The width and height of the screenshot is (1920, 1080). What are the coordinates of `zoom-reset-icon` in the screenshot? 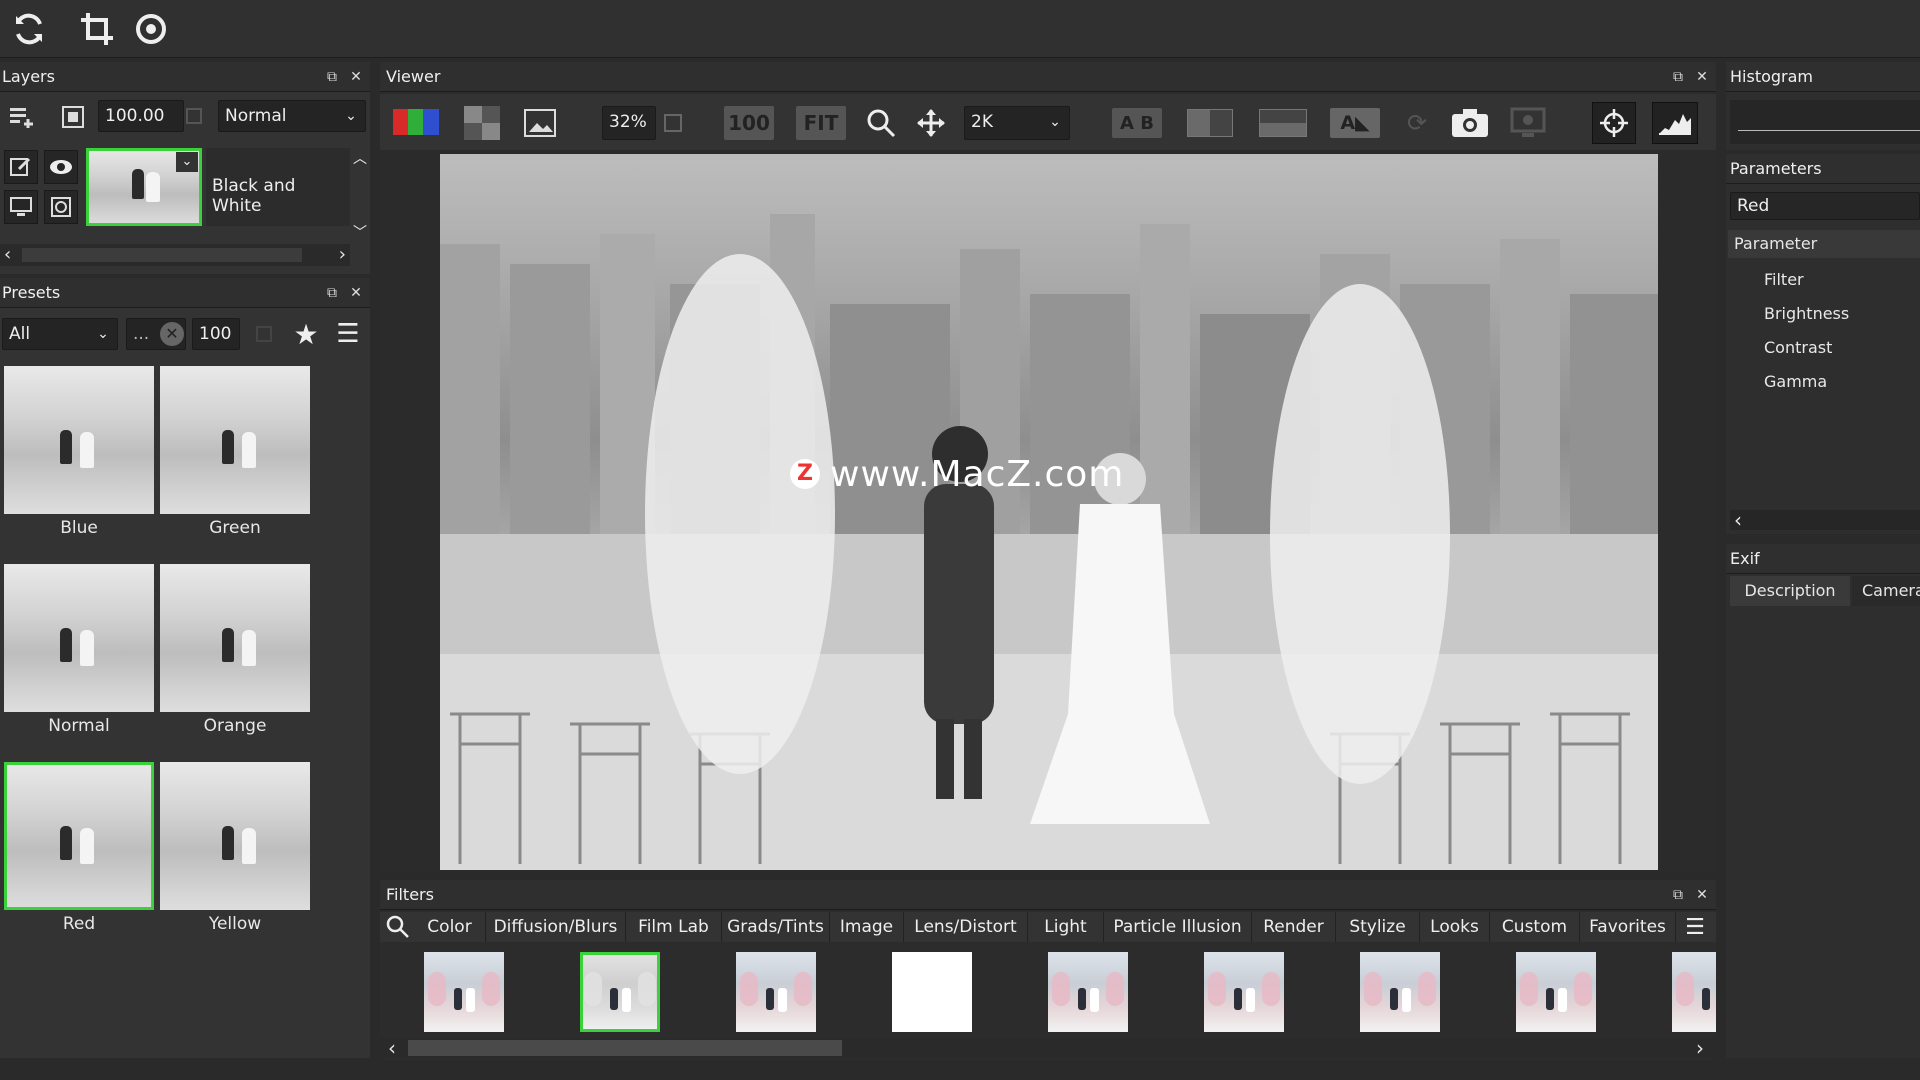 It's located at (673, 123).